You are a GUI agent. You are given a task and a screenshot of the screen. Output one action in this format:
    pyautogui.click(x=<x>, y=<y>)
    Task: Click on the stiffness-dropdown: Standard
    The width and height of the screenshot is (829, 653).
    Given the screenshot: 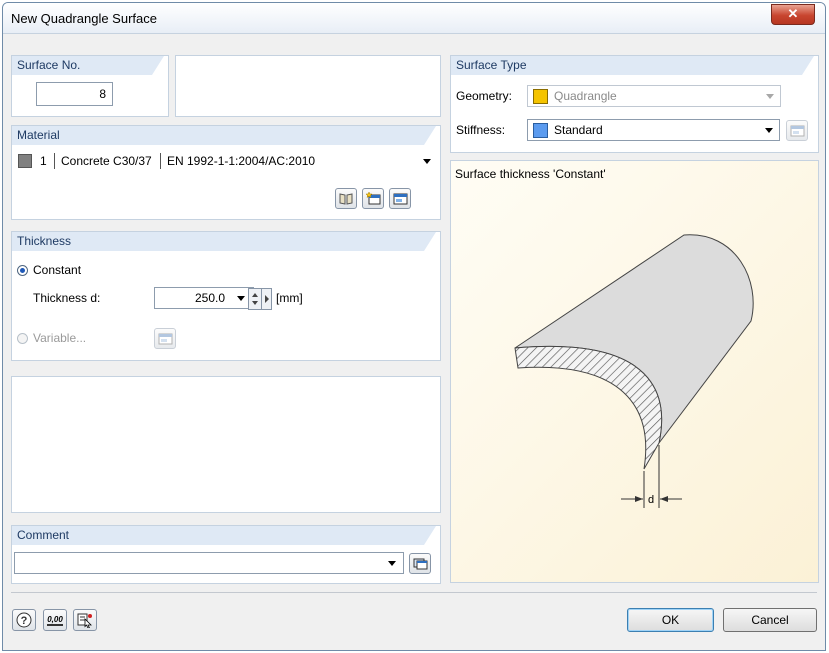 What is the action you would take?
    pyautogui.click(x=653, y=130)
    